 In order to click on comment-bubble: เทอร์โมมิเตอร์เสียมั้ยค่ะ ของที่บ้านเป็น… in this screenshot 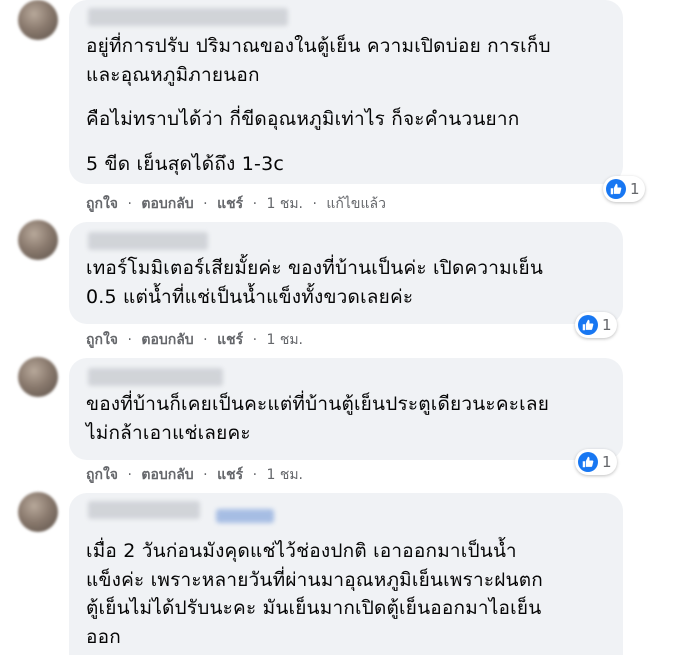, I will do `click(346, 273)`.